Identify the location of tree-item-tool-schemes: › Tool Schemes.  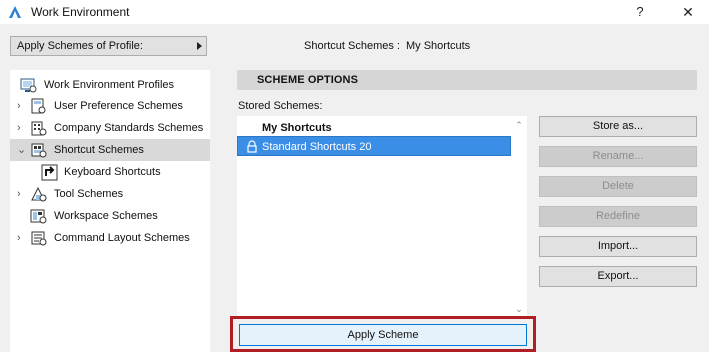
(110, 194).